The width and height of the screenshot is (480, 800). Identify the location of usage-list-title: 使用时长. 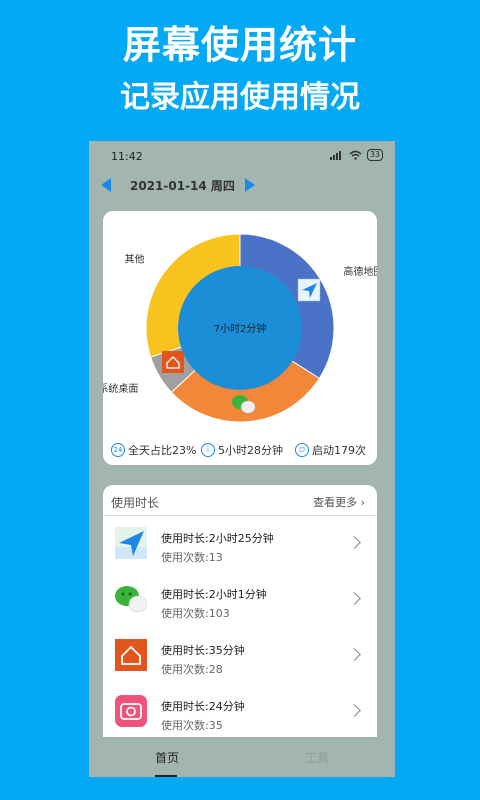
(135, 503).